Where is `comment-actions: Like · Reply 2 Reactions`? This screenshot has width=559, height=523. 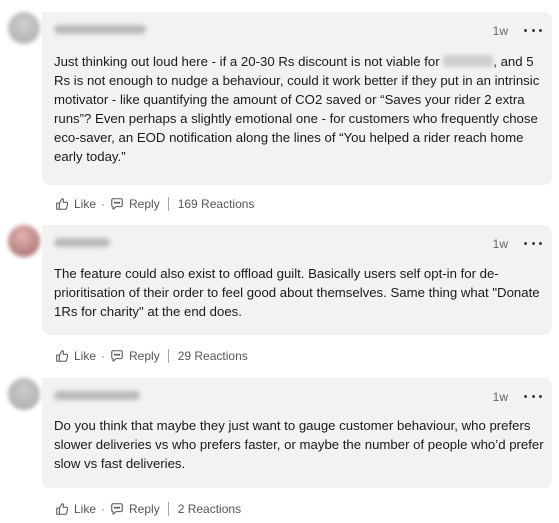 comment-actions: Like · Reply 2 Reactions is located at coordinates (148, 509).